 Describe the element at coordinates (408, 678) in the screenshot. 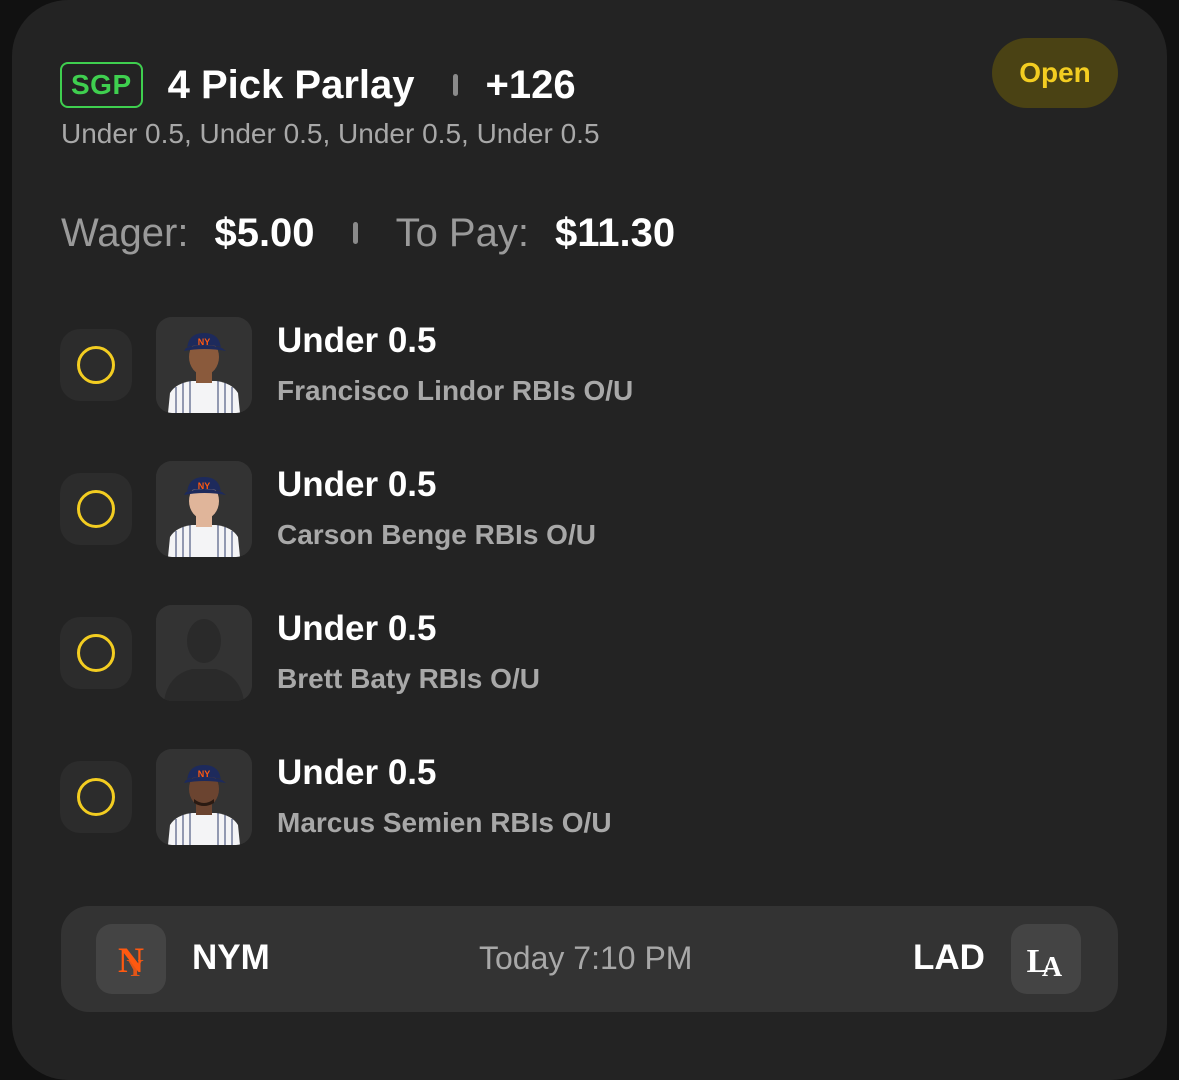

I see `pick-market: Brett Baty RBIs O/U` at that location.